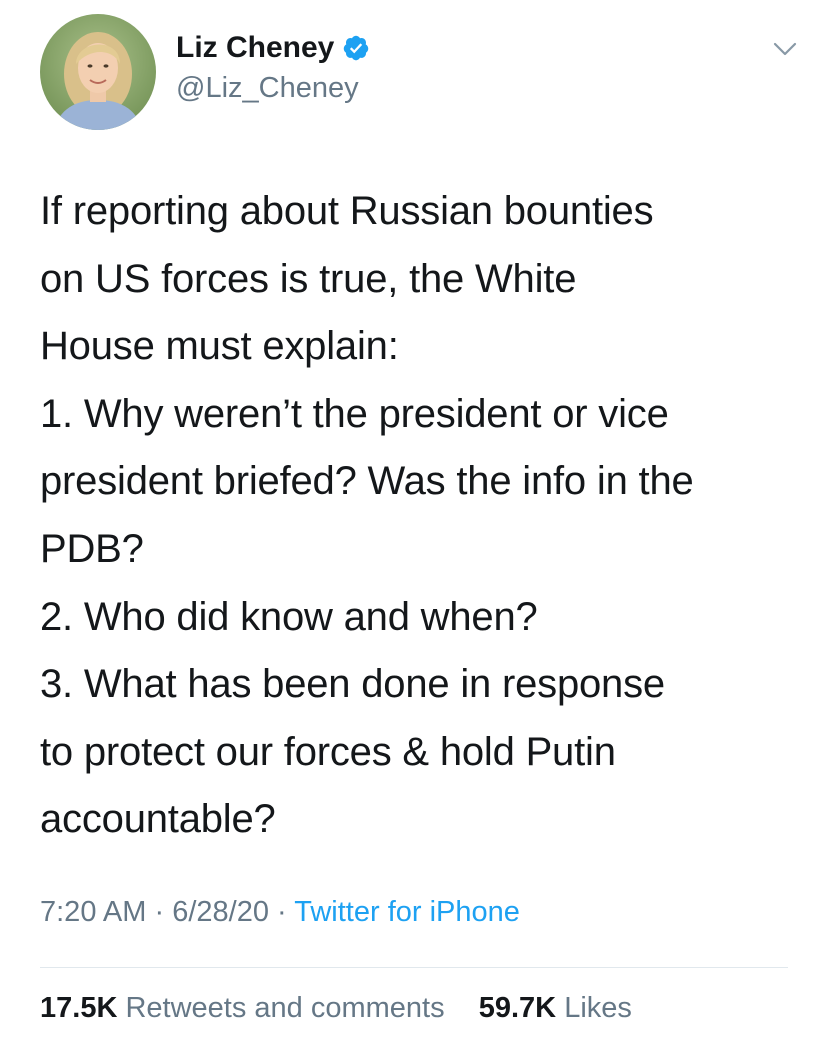 The width and height of the screenshot is (828, 1050). I want to click on tweet-text-line: 2. Who did know and when?, so click(289, 616).